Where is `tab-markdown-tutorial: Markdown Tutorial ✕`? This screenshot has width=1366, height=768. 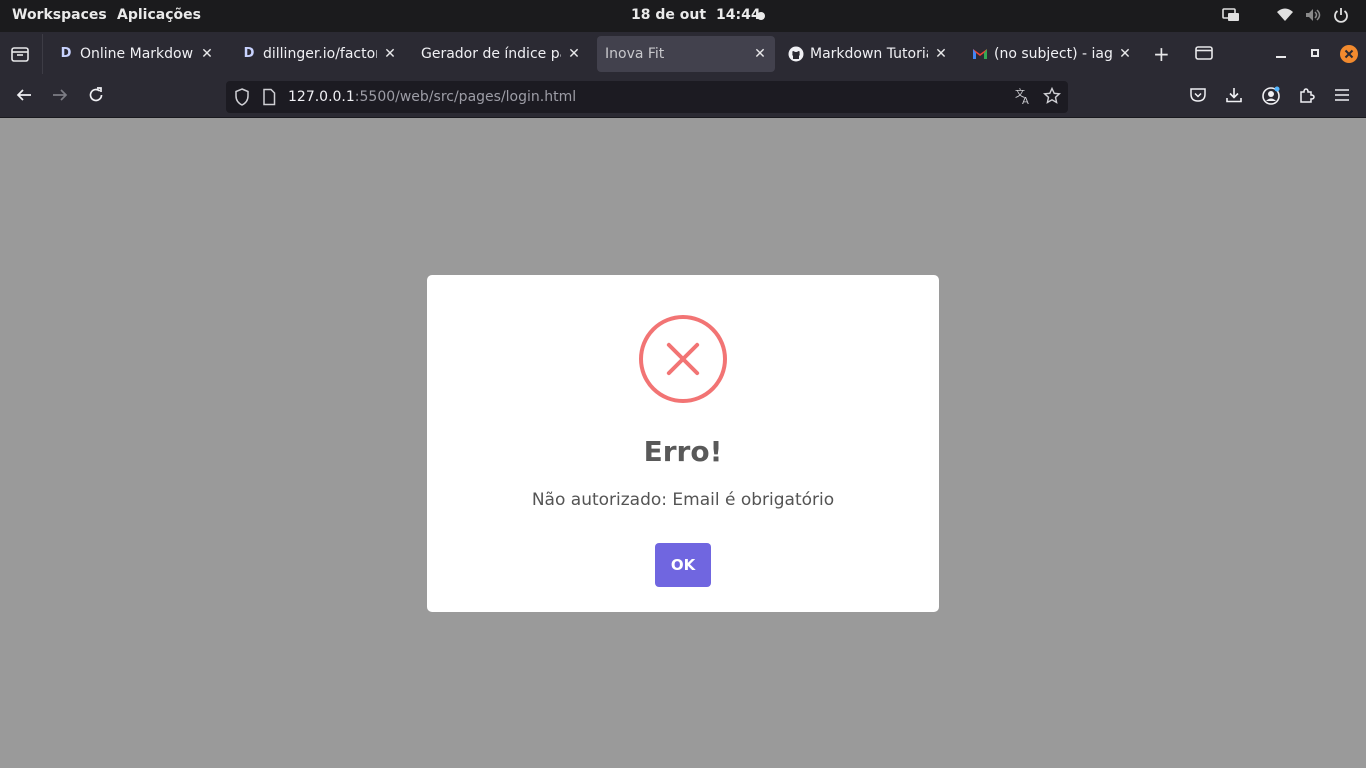 tab-markdown-tutorial: Markdown Tutorial ✕ is located at coordinates (868, 54).